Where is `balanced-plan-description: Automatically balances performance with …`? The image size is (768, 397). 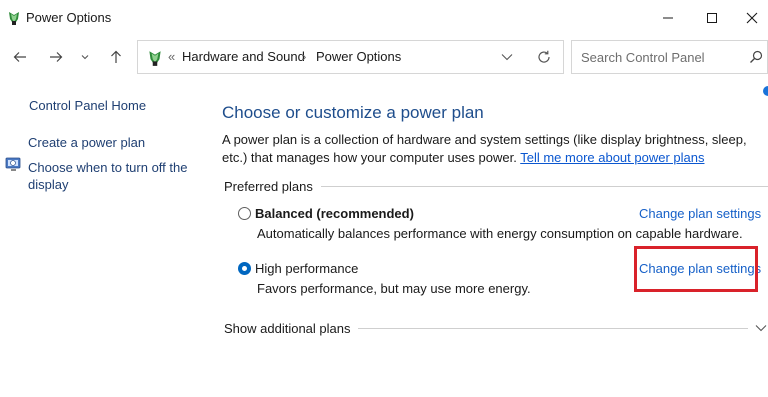
balanced-plan-description: Automatically balances performance with … is located at coordinates (500, 233).